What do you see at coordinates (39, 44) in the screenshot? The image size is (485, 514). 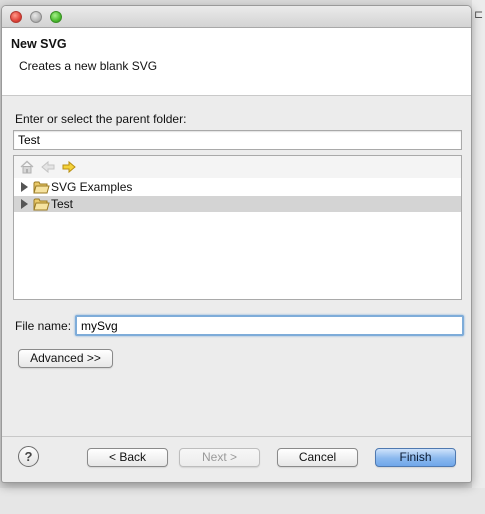 I see `page-title: New SVG` at bounding box center [39, 44].